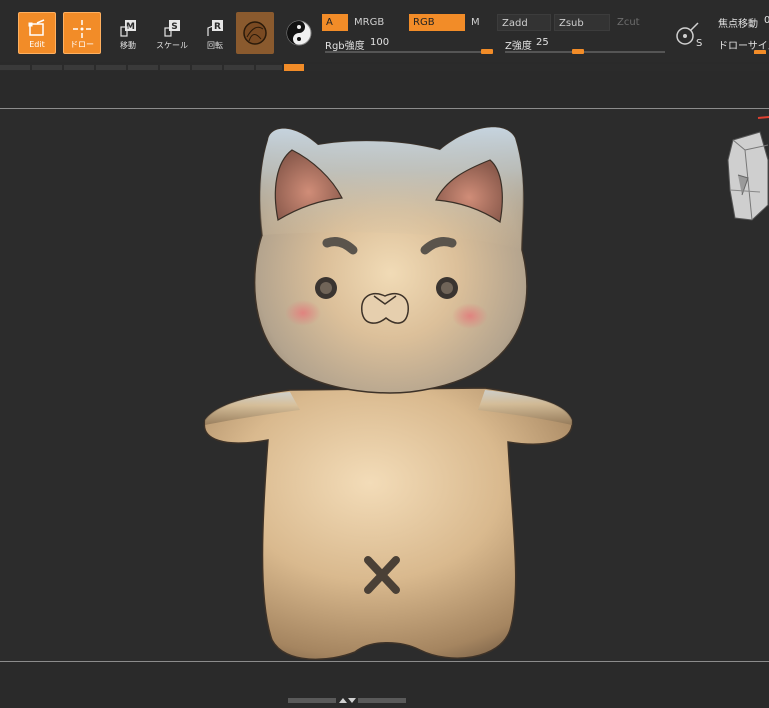 The height and width of the screenshot is (708, 769). What do you see at coordinates (766, 20) in the screenshot?
I see `focal-shift-value: 0` at bounding box center [766, 20].